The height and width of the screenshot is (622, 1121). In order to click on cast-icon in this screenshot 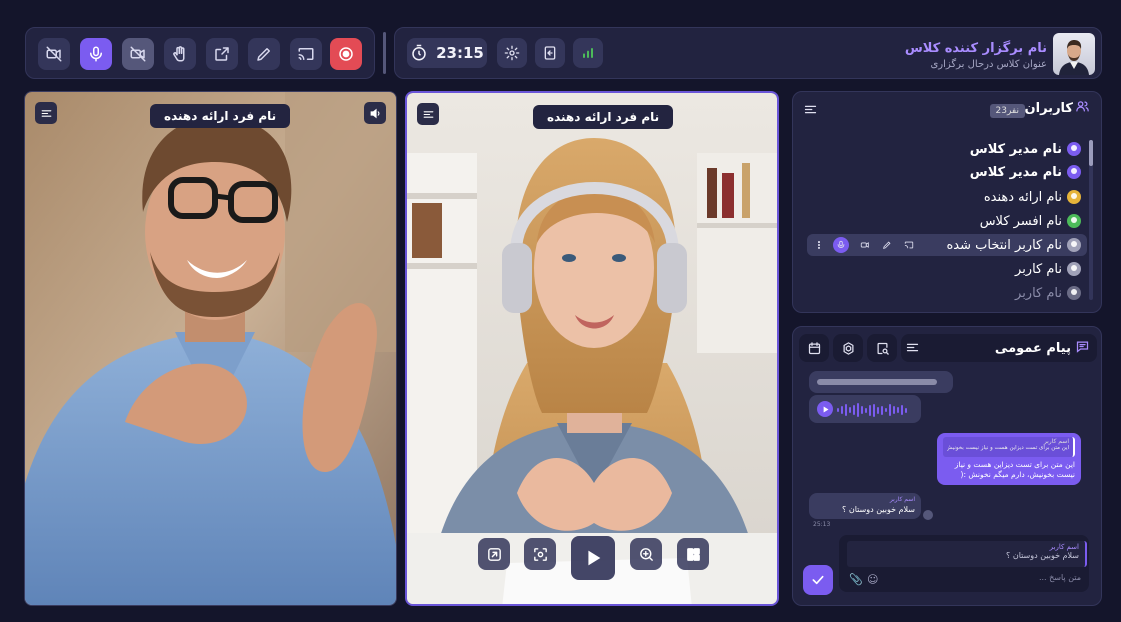, I will do `click(306, 54)`.